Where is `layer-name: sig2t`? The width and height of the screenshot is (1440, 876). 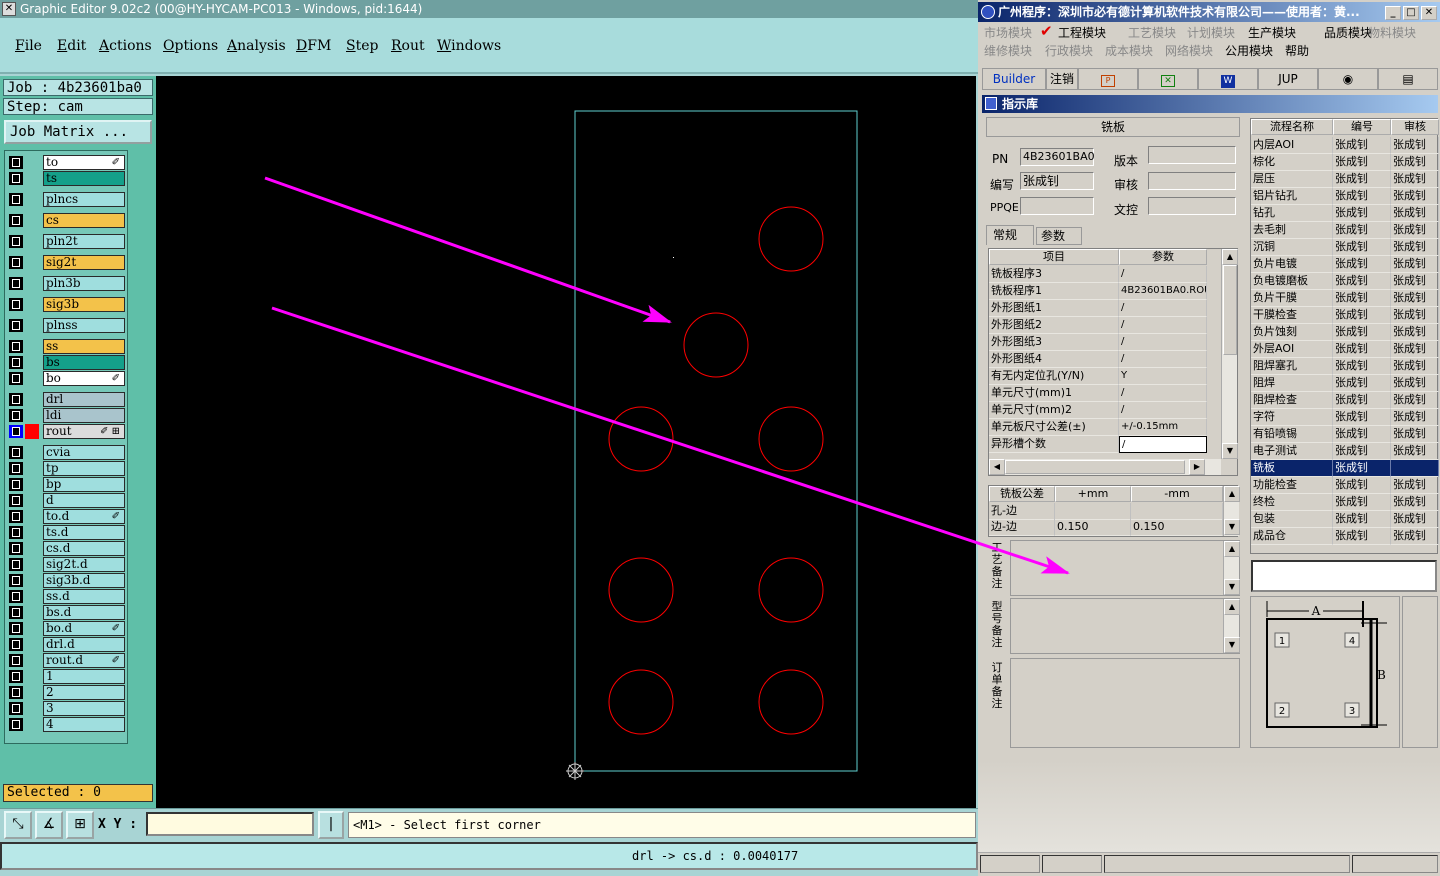 layer-name: sig2t is located at coordinates (84, 262).